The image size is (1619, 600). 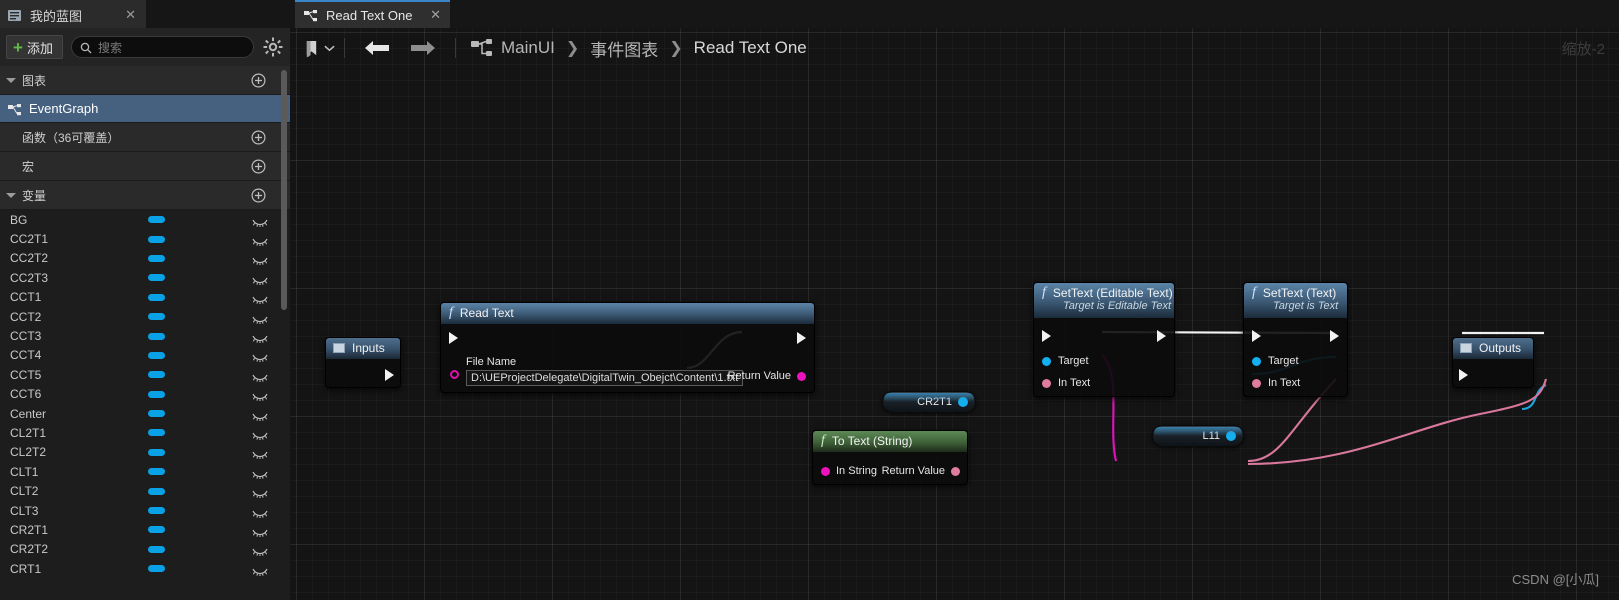 What do you see at coordinates (145, 137) in the screenshot?
I see `section-functions: 函数（36可覆盖）` at bounding box center [145, 137].